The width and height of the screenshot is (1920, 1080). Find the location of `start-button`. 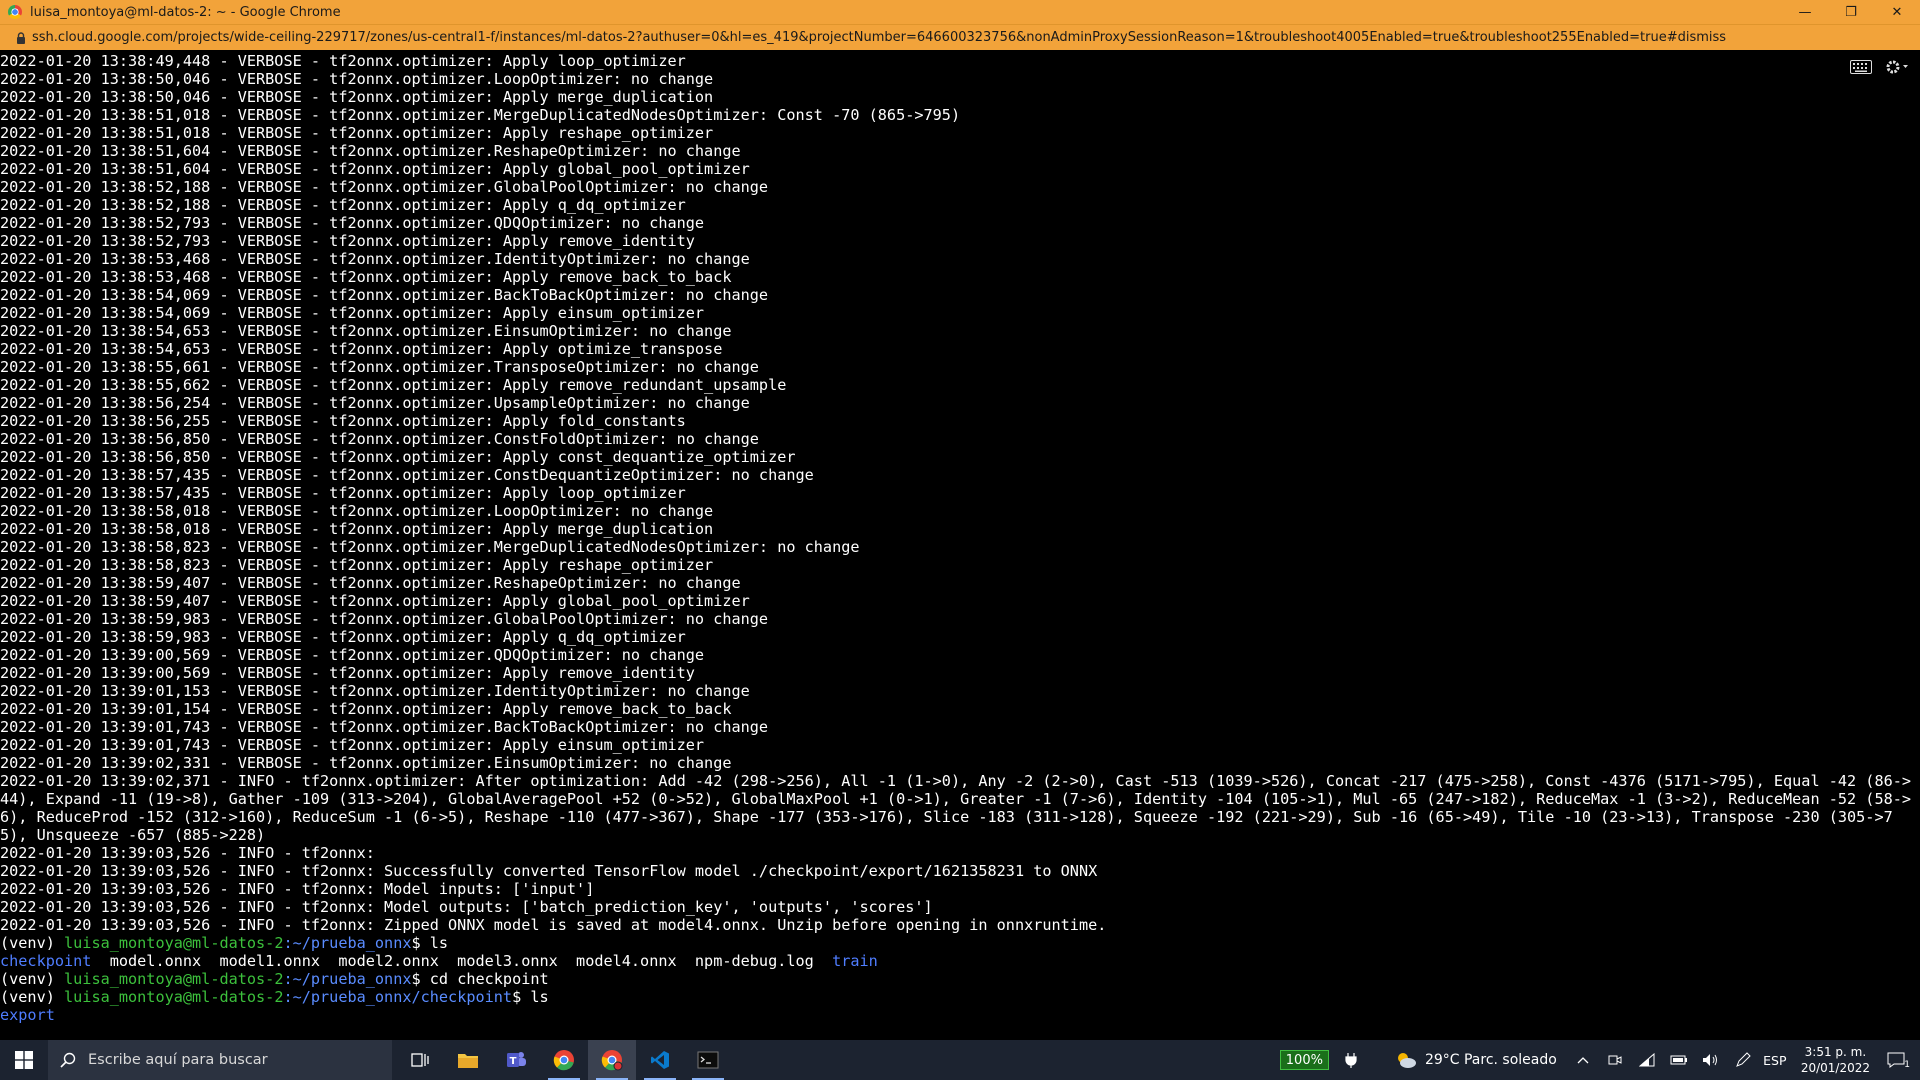

start-button is located at coordinates (24, 1060).